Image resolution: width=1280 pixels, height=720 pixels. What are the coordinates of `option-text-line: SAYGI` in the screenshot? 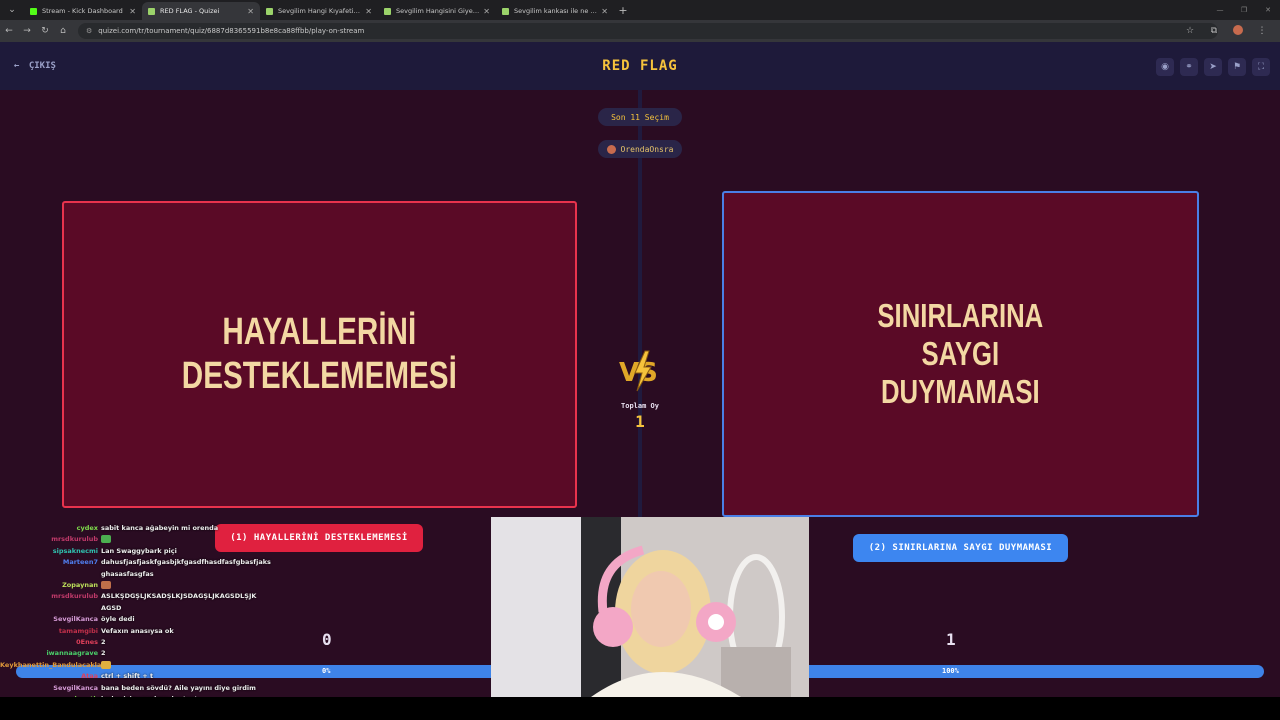 It's located at (960, 354).